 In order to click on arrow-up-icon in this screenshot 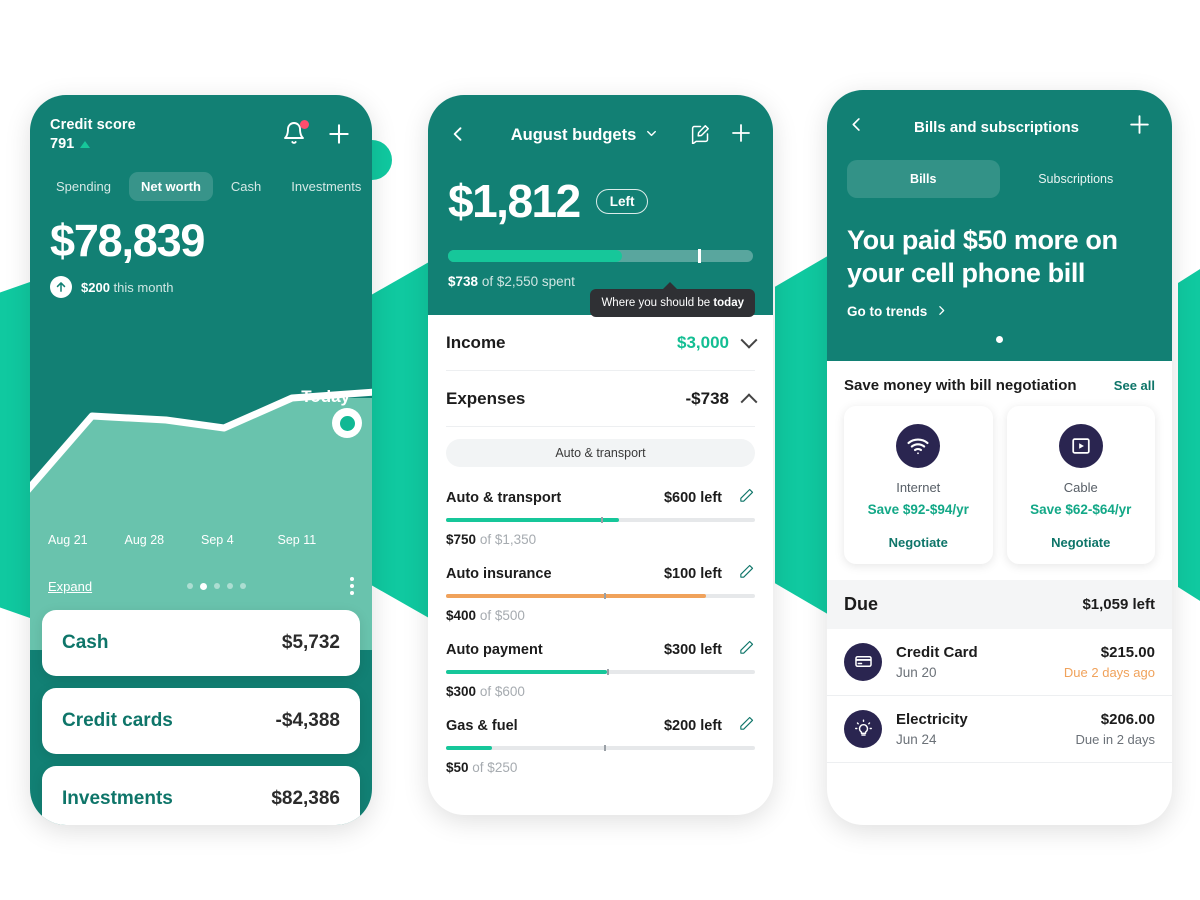, I will do `click(61, 287)`.